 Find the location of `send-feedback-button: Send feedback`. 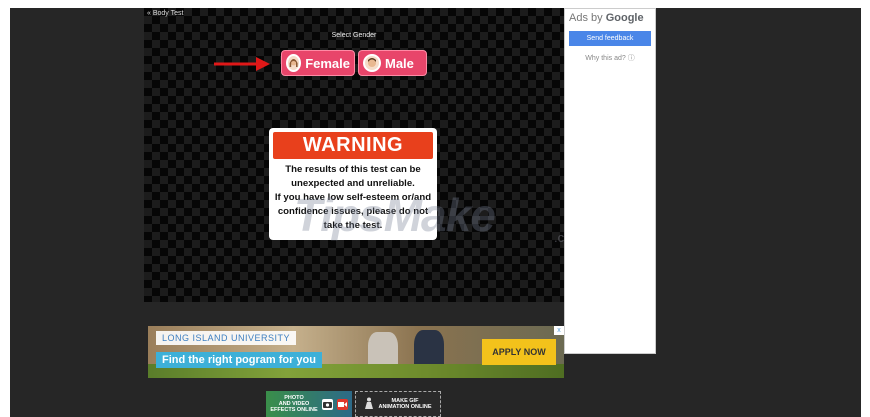

send-feedback-button: Send feedback is located at coordinates (610, 38).